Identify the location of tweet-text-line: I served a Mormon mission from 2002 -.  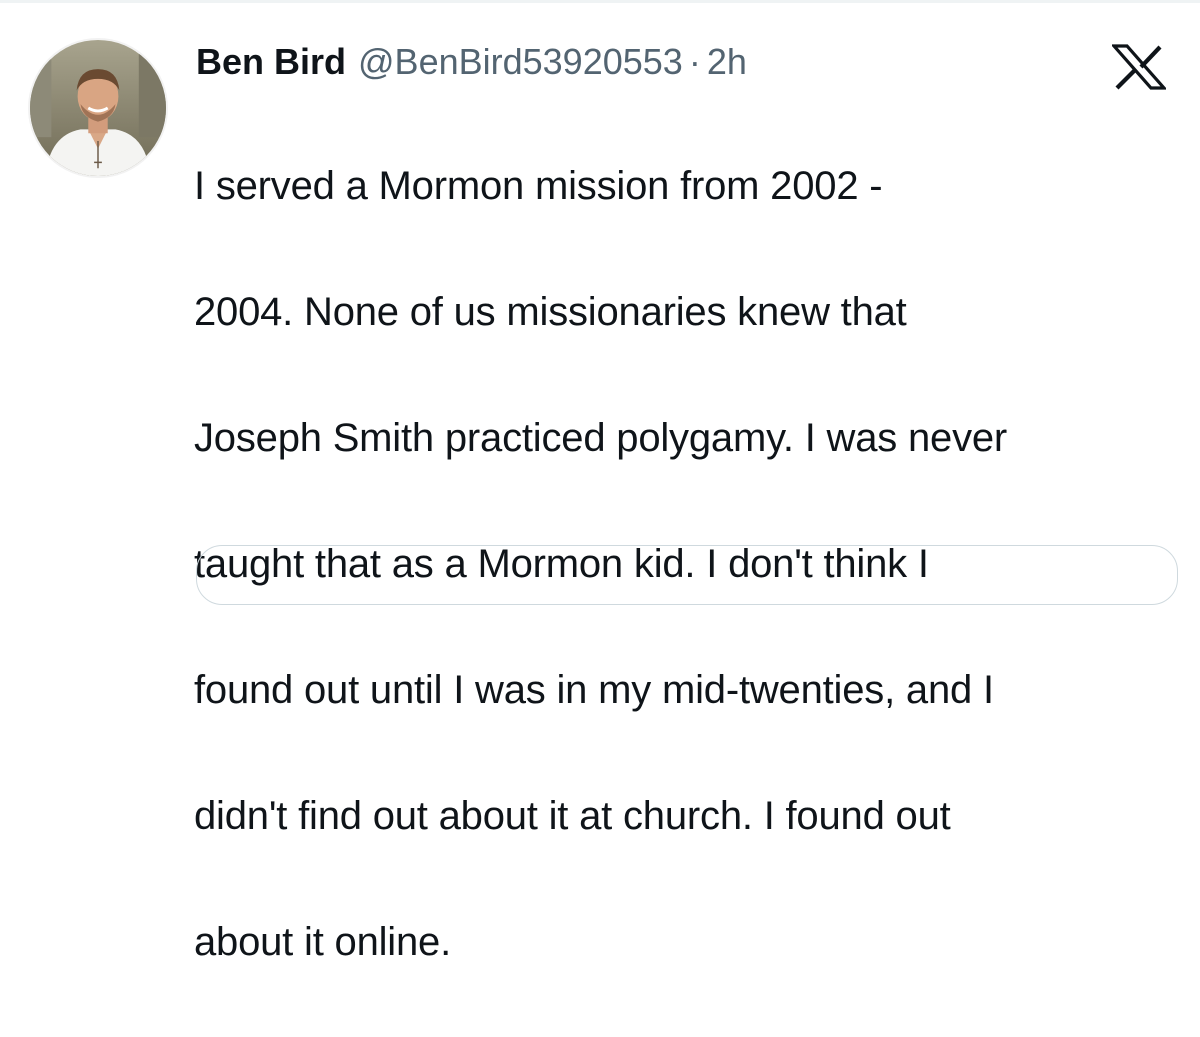
(538, 186).